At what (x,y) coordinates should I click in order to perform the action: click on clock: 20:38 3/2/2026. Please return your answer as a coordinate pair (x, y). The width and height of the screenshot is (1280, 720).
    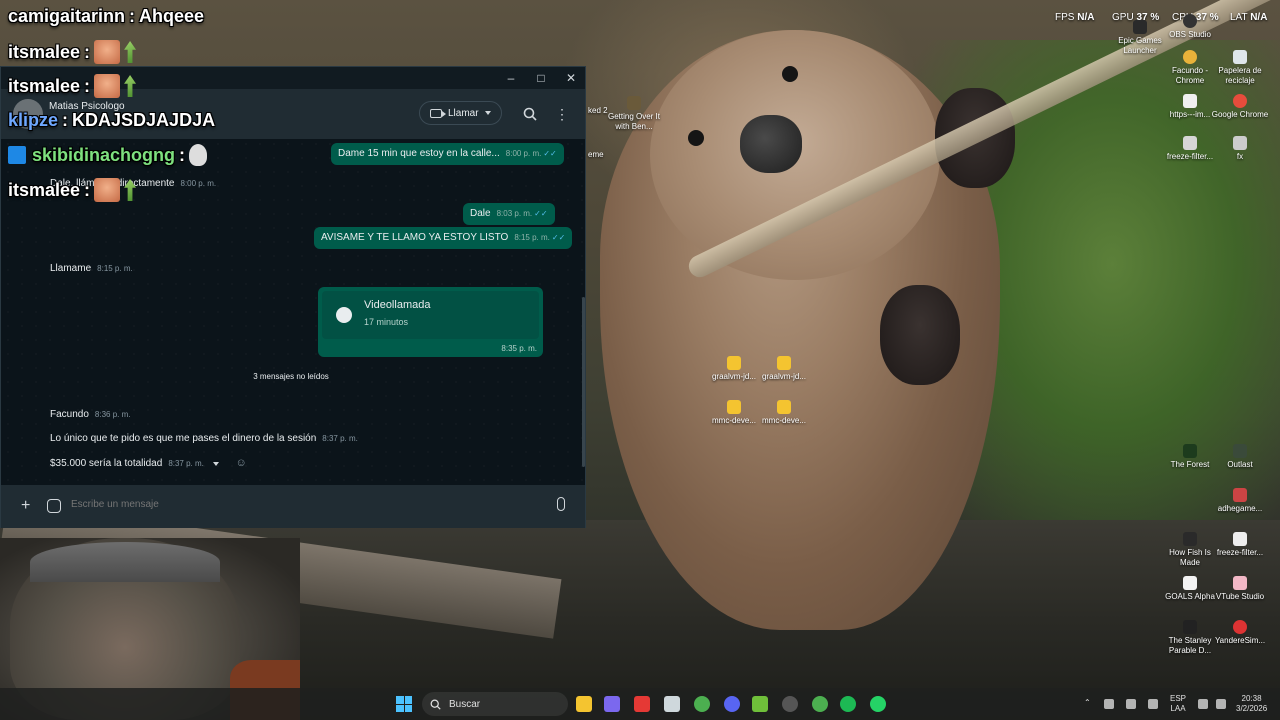
    Looking at the image, I should click on (1251, 704).